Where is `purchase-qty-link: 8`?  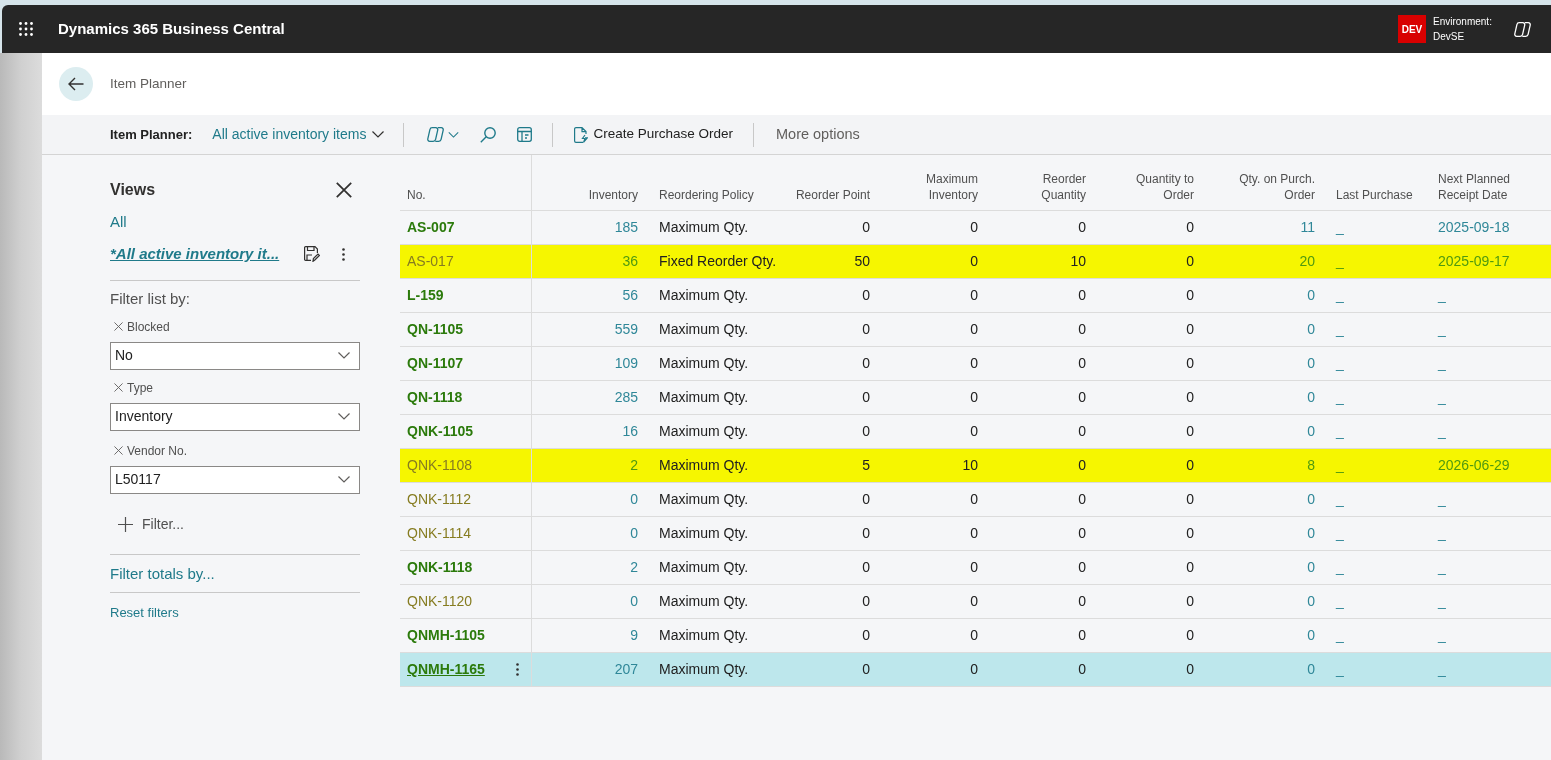 purchase-qty-link: 8 is located at coordinates (1311, 465).